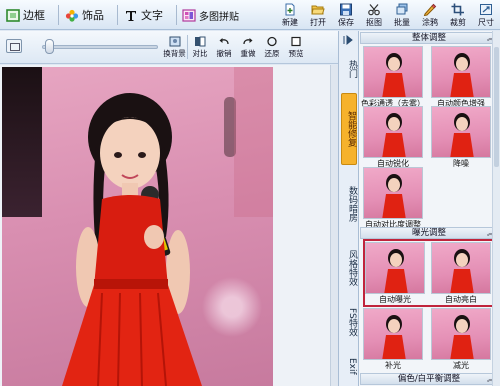 The height and width of the screenshot is (386, 500). I want to click on collage-button: 多图拼贴, so click(227, 15).